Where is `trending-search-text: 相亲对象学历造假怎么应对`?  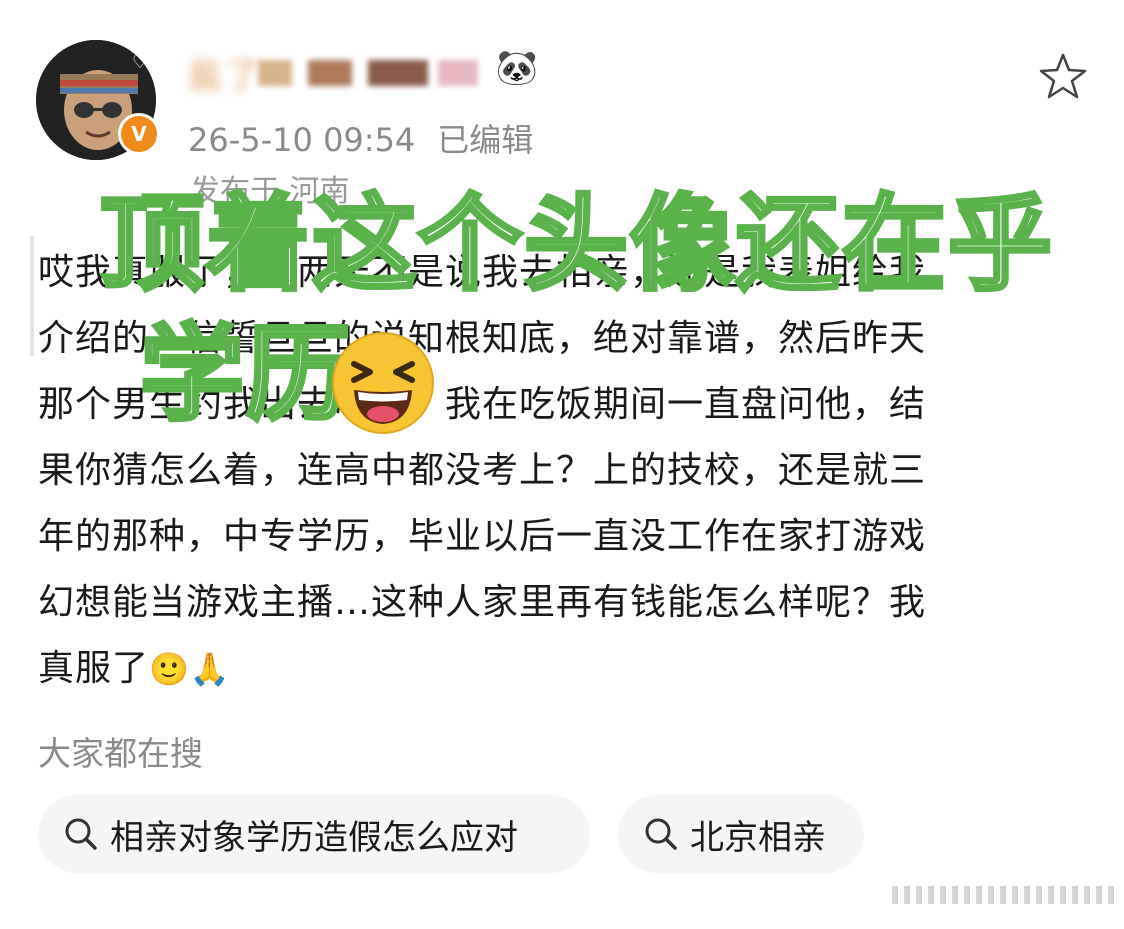 trending-search-text: 相亲对象学历造假怎么应对 is located at coordinates (314, 837).